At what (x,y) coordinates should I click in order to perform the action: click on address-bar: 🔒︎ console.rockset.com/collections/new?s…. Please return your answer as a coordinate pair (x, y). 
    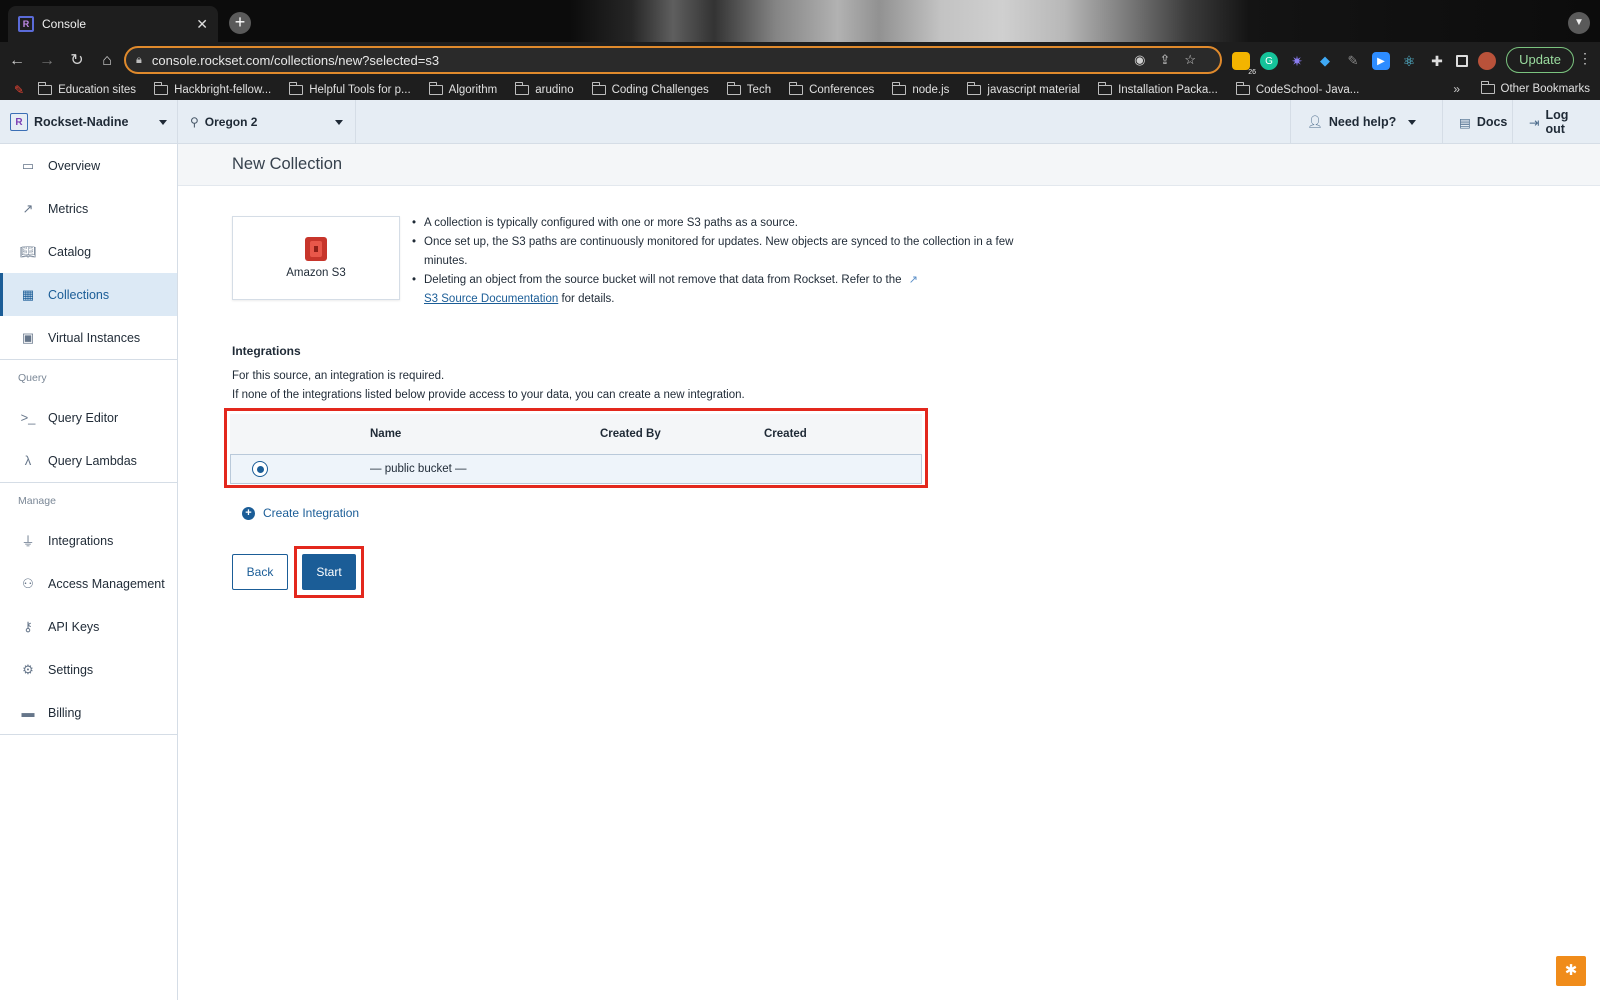
    Looking at the image, I should click on (673, 60).